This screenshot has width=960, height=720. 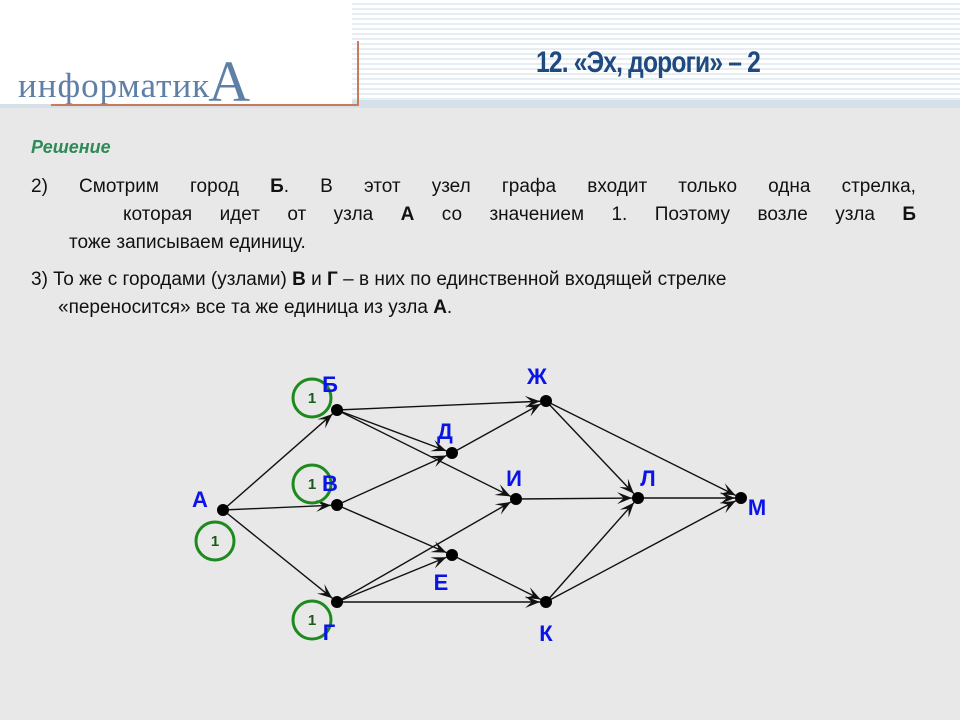 What do you see at coordinates (391, 430) in the screenshot?
I see `edge-B-D` at bounding box center [391, 430].